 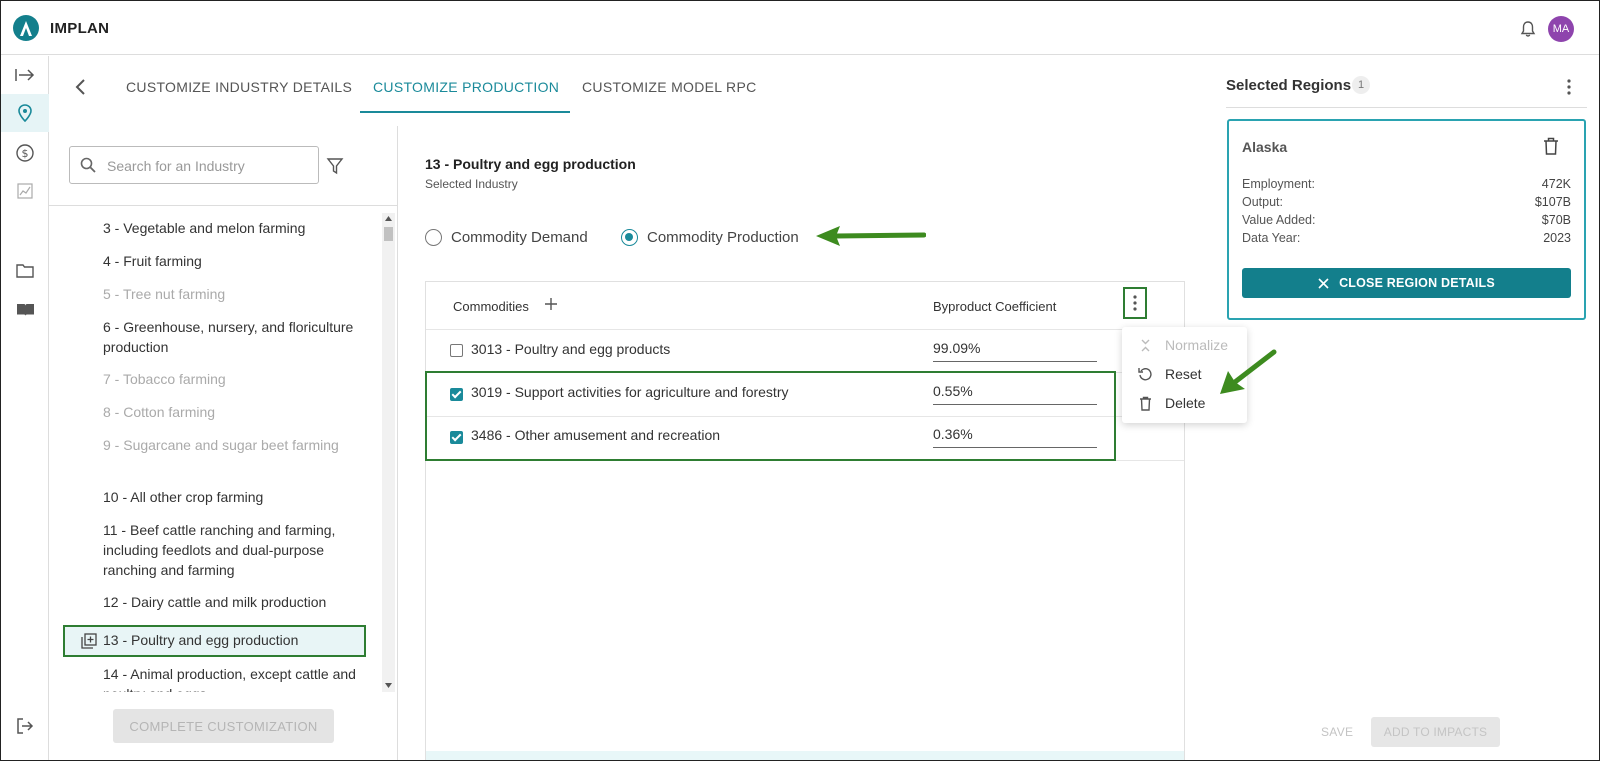 I want to click on stat-label: Data Year:, so click(x=1271, y=238).